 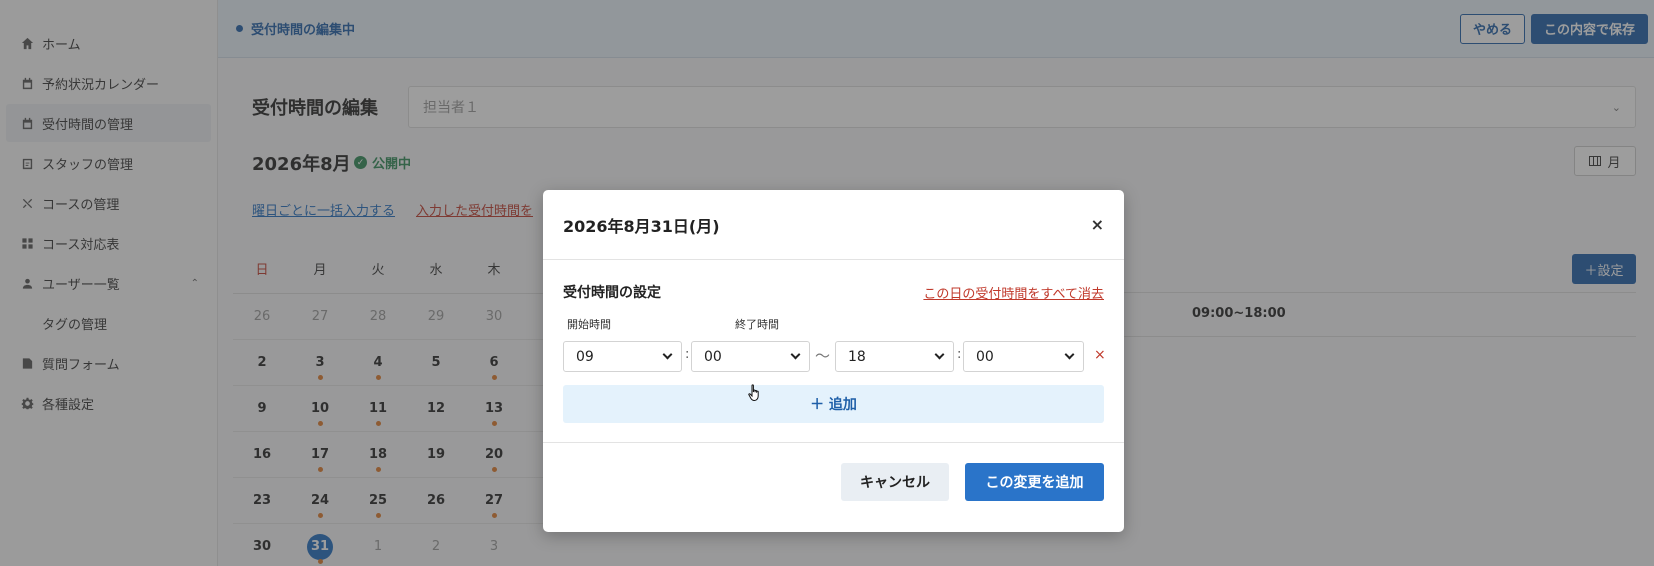 What do you see at coordinates (833, 225) in the screenshot?
I see `modal-header: 2026年8月31日(月) ×` at bounding box center [833, 225].